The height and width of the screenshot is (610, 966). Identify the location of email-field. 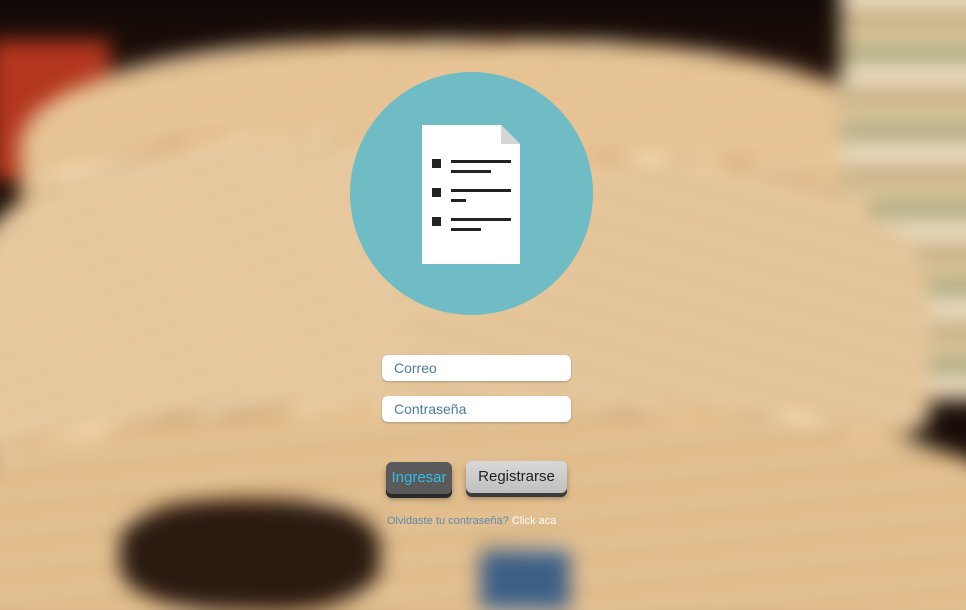
(476, 368).